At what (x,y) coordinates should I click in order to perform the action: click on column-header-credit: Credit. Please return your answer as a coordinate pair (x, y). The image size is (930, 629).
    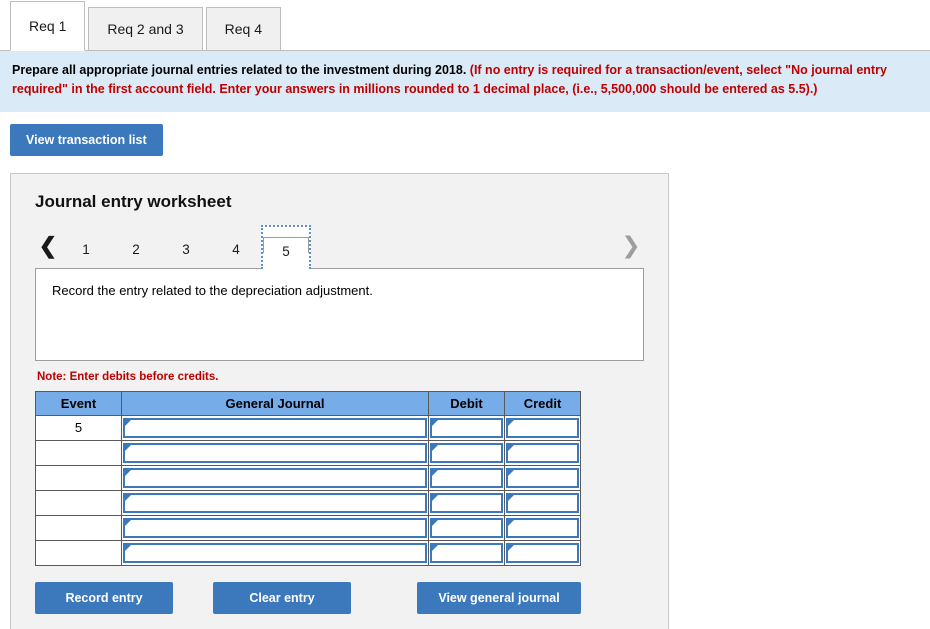
    Looking at the image, I should click on (542, 403).